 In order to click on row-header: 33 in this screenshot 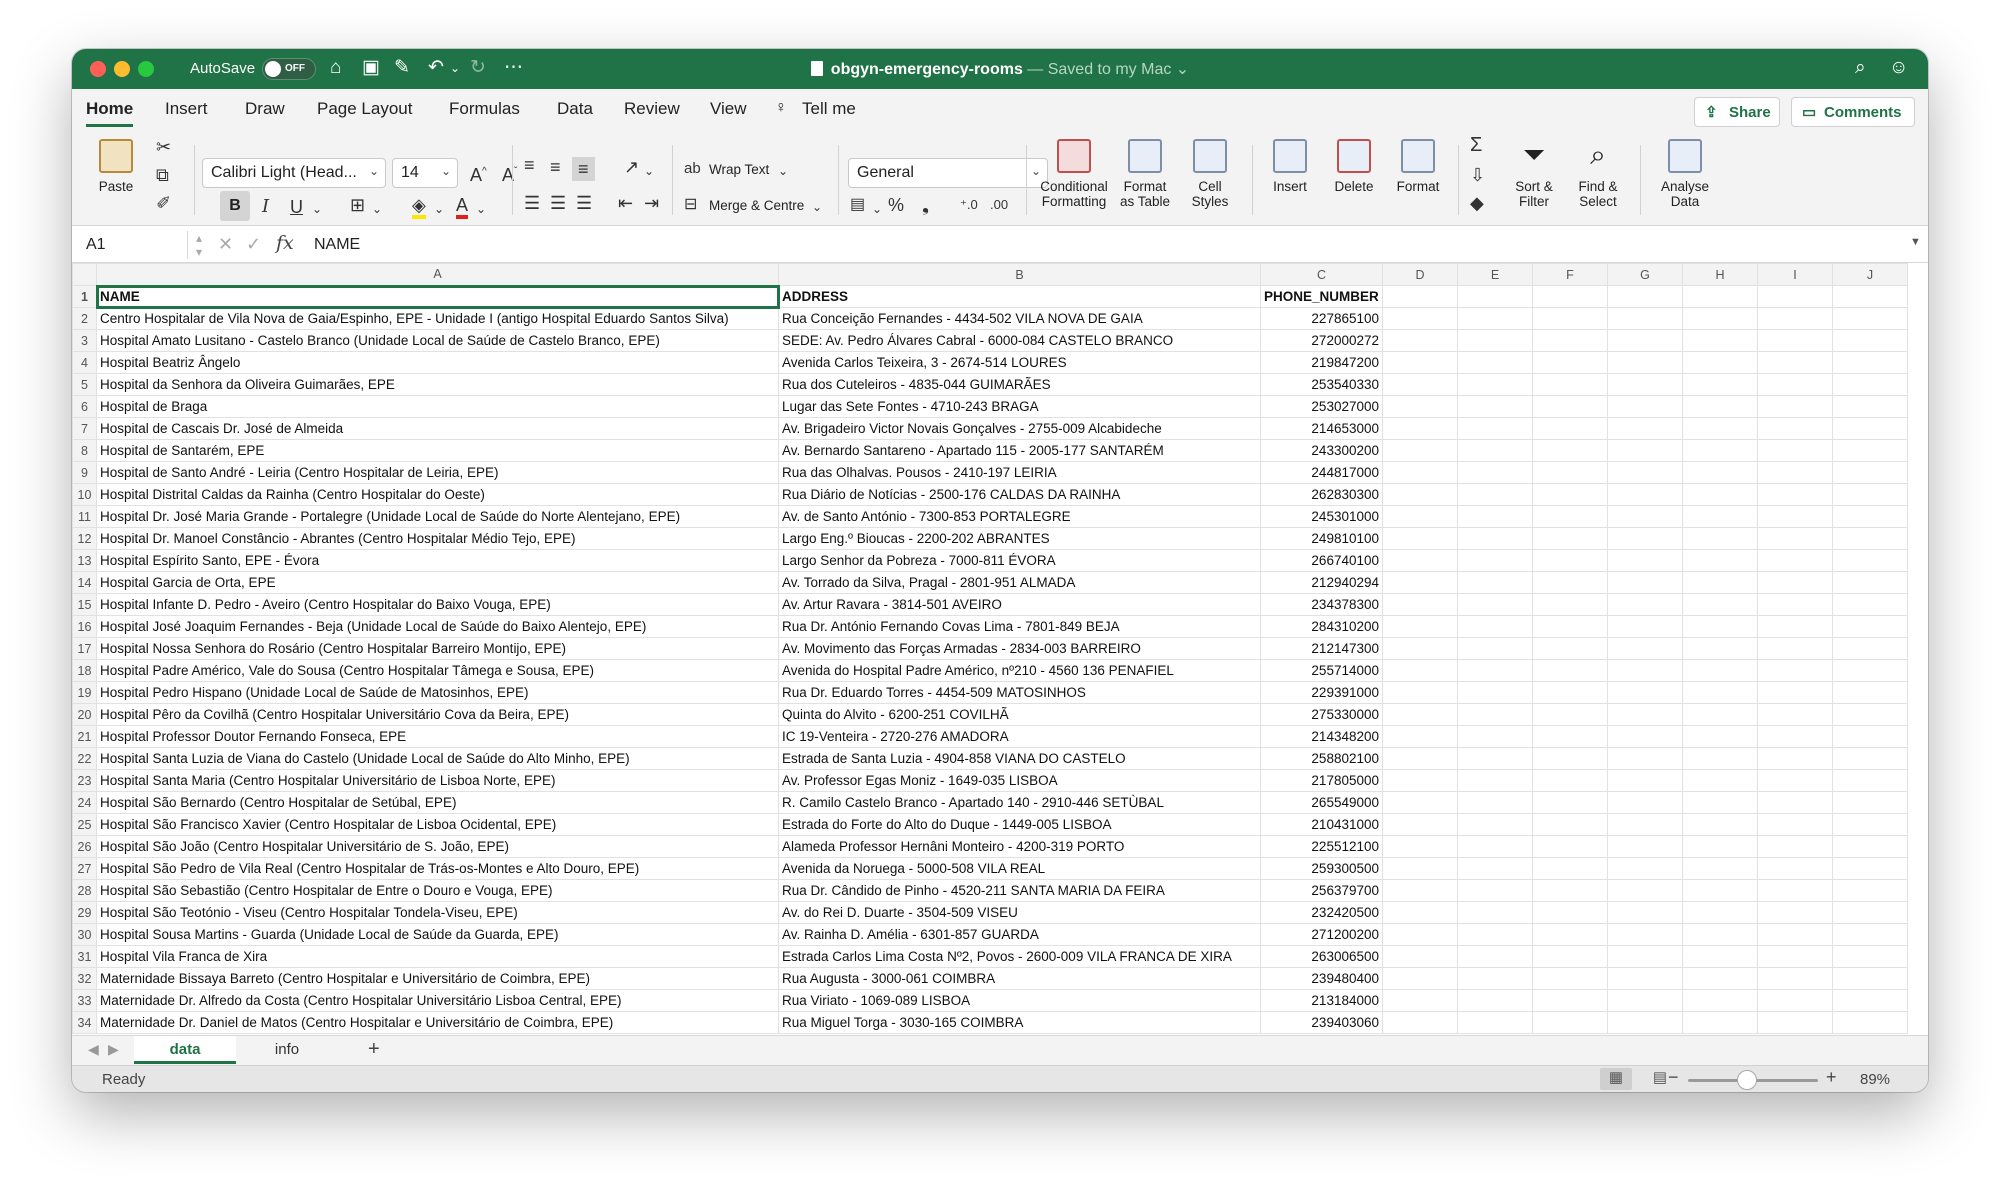, I will do `click(84, 1000)`.